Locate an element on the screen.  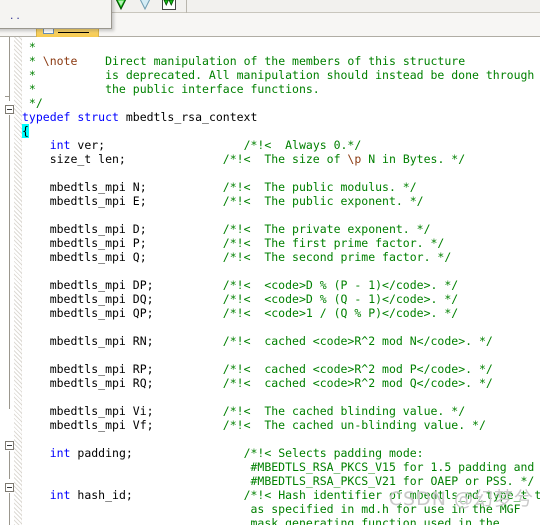
code-line: * the public interface functions. is located at coordinates (171, 89).